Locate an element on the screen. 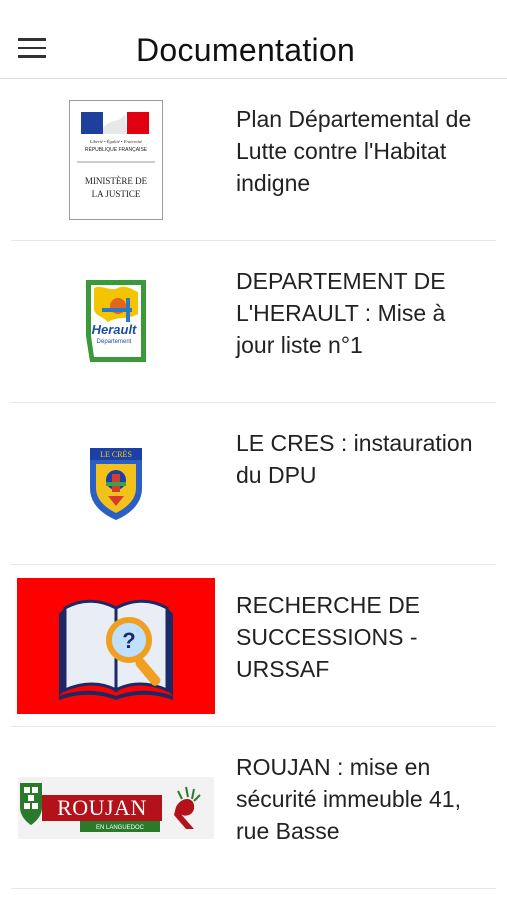 Image resolution: width=507 pixels, height=900 pixels. le-cres-coat-of-arms: LE CRÈS is located at coordinates (116, 483).